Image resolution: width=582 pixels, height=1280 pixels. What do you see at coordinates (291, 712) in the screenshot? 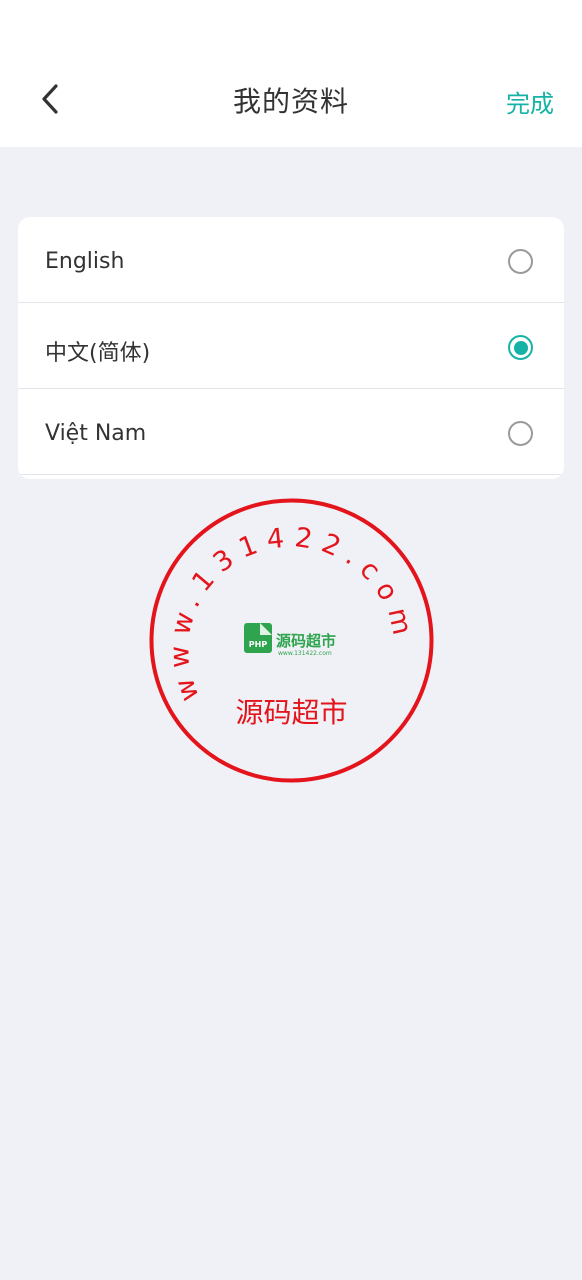
I see `watermark-center-text: 源码超市` at bounding box center [291, 712].